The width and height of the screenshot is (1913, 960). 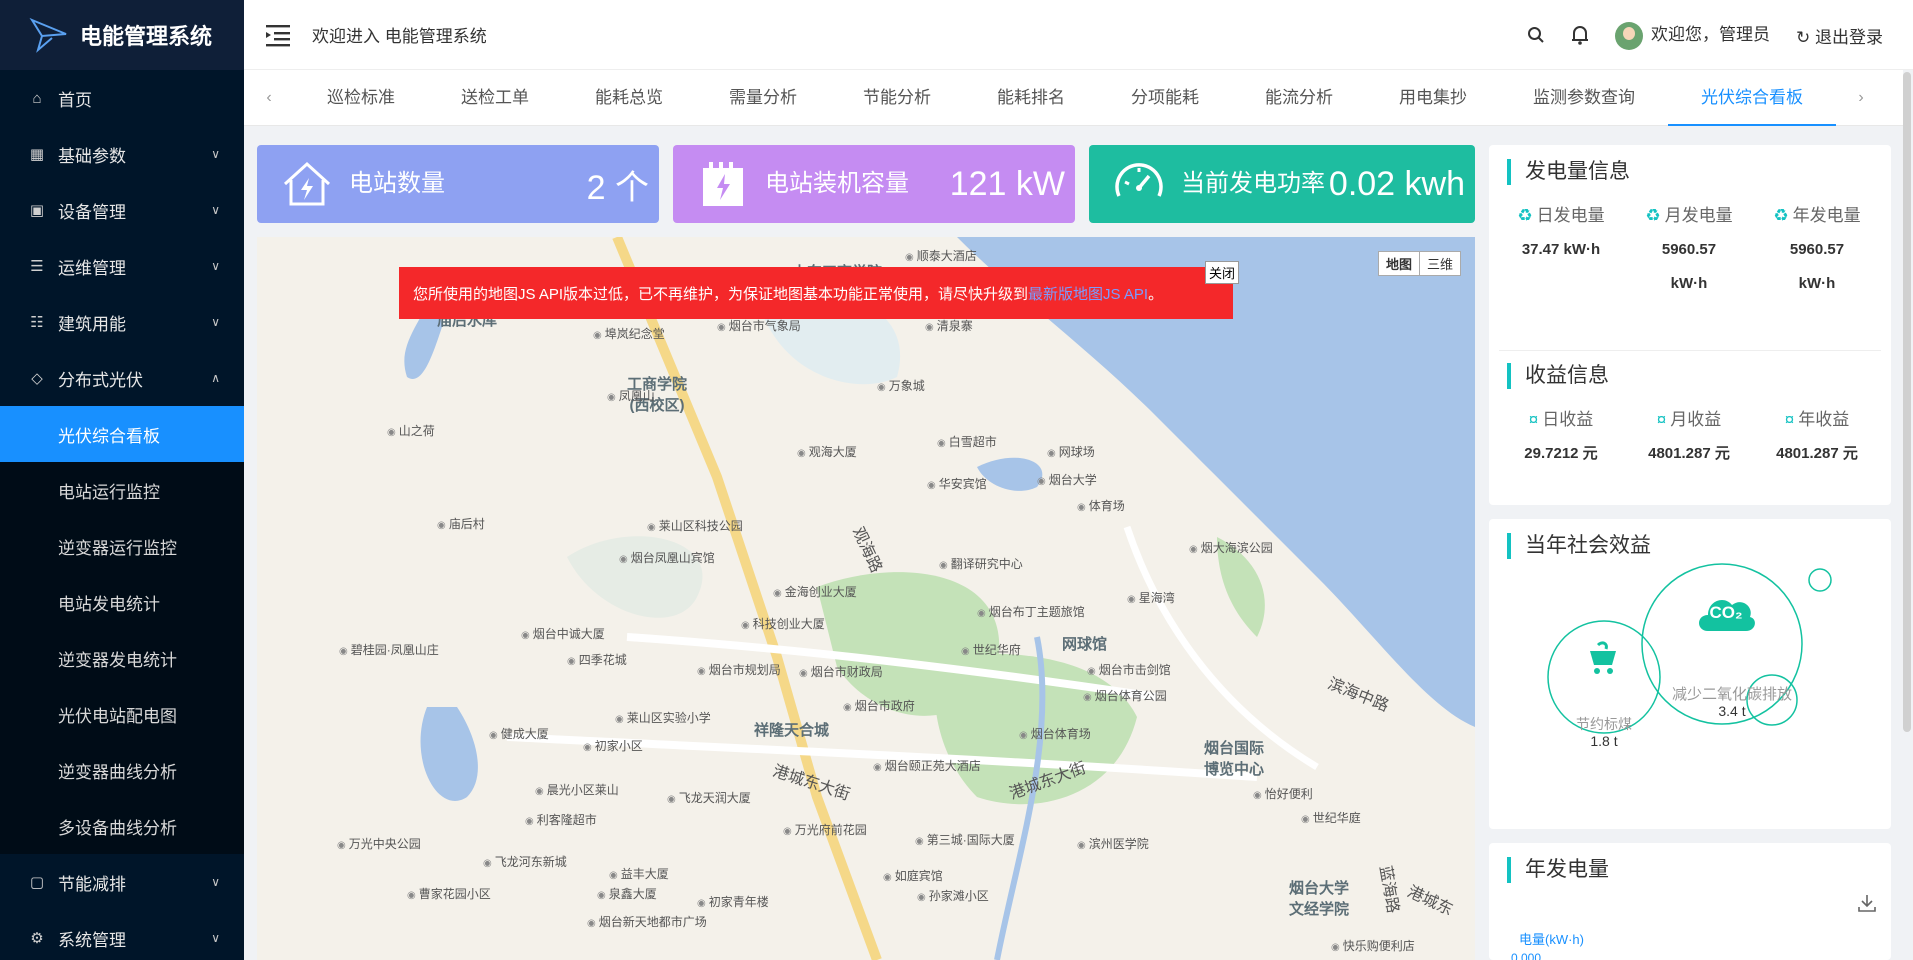 I want to click on gear-icon: ⚙, so click(x=37, y=938).